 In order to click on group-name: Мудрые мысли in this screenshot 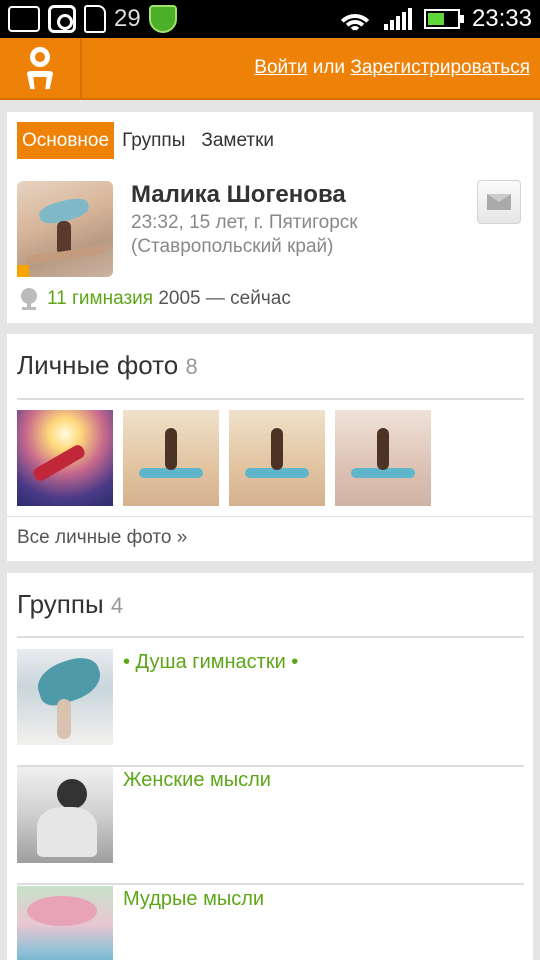, I will do `click(193, 899)`.